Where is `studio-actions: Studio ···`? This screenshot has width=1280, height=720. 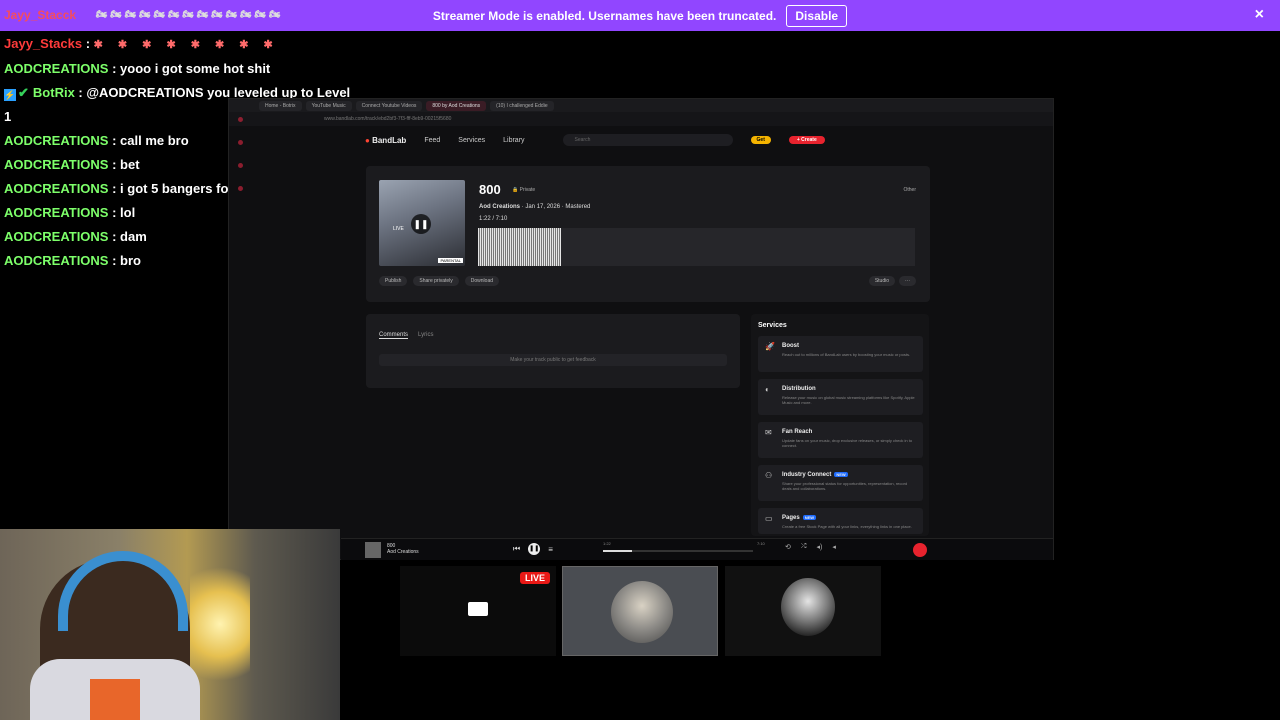
studio-actions: Studio ··· is located at coordinates (892, 281).